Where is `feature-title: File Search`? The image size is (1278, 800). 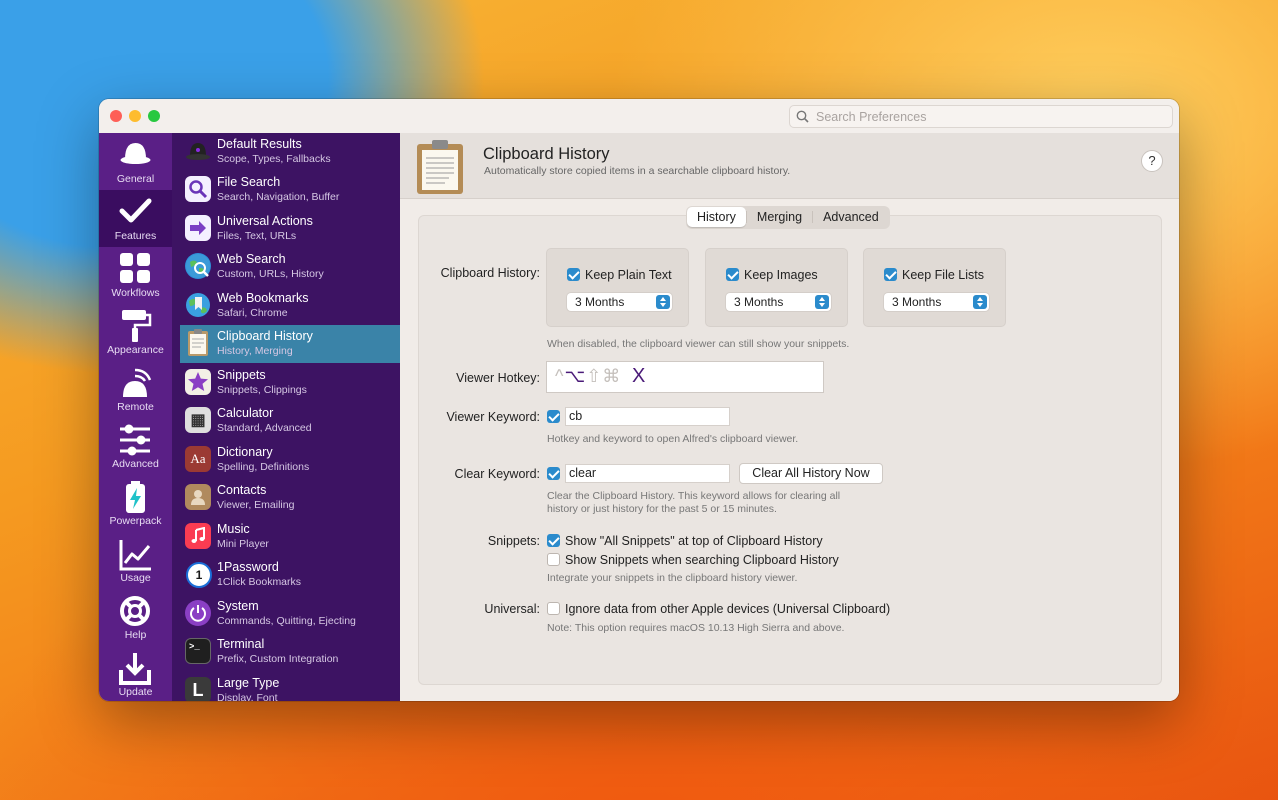 feature-title: File Search is located at coordinates (249, 182).